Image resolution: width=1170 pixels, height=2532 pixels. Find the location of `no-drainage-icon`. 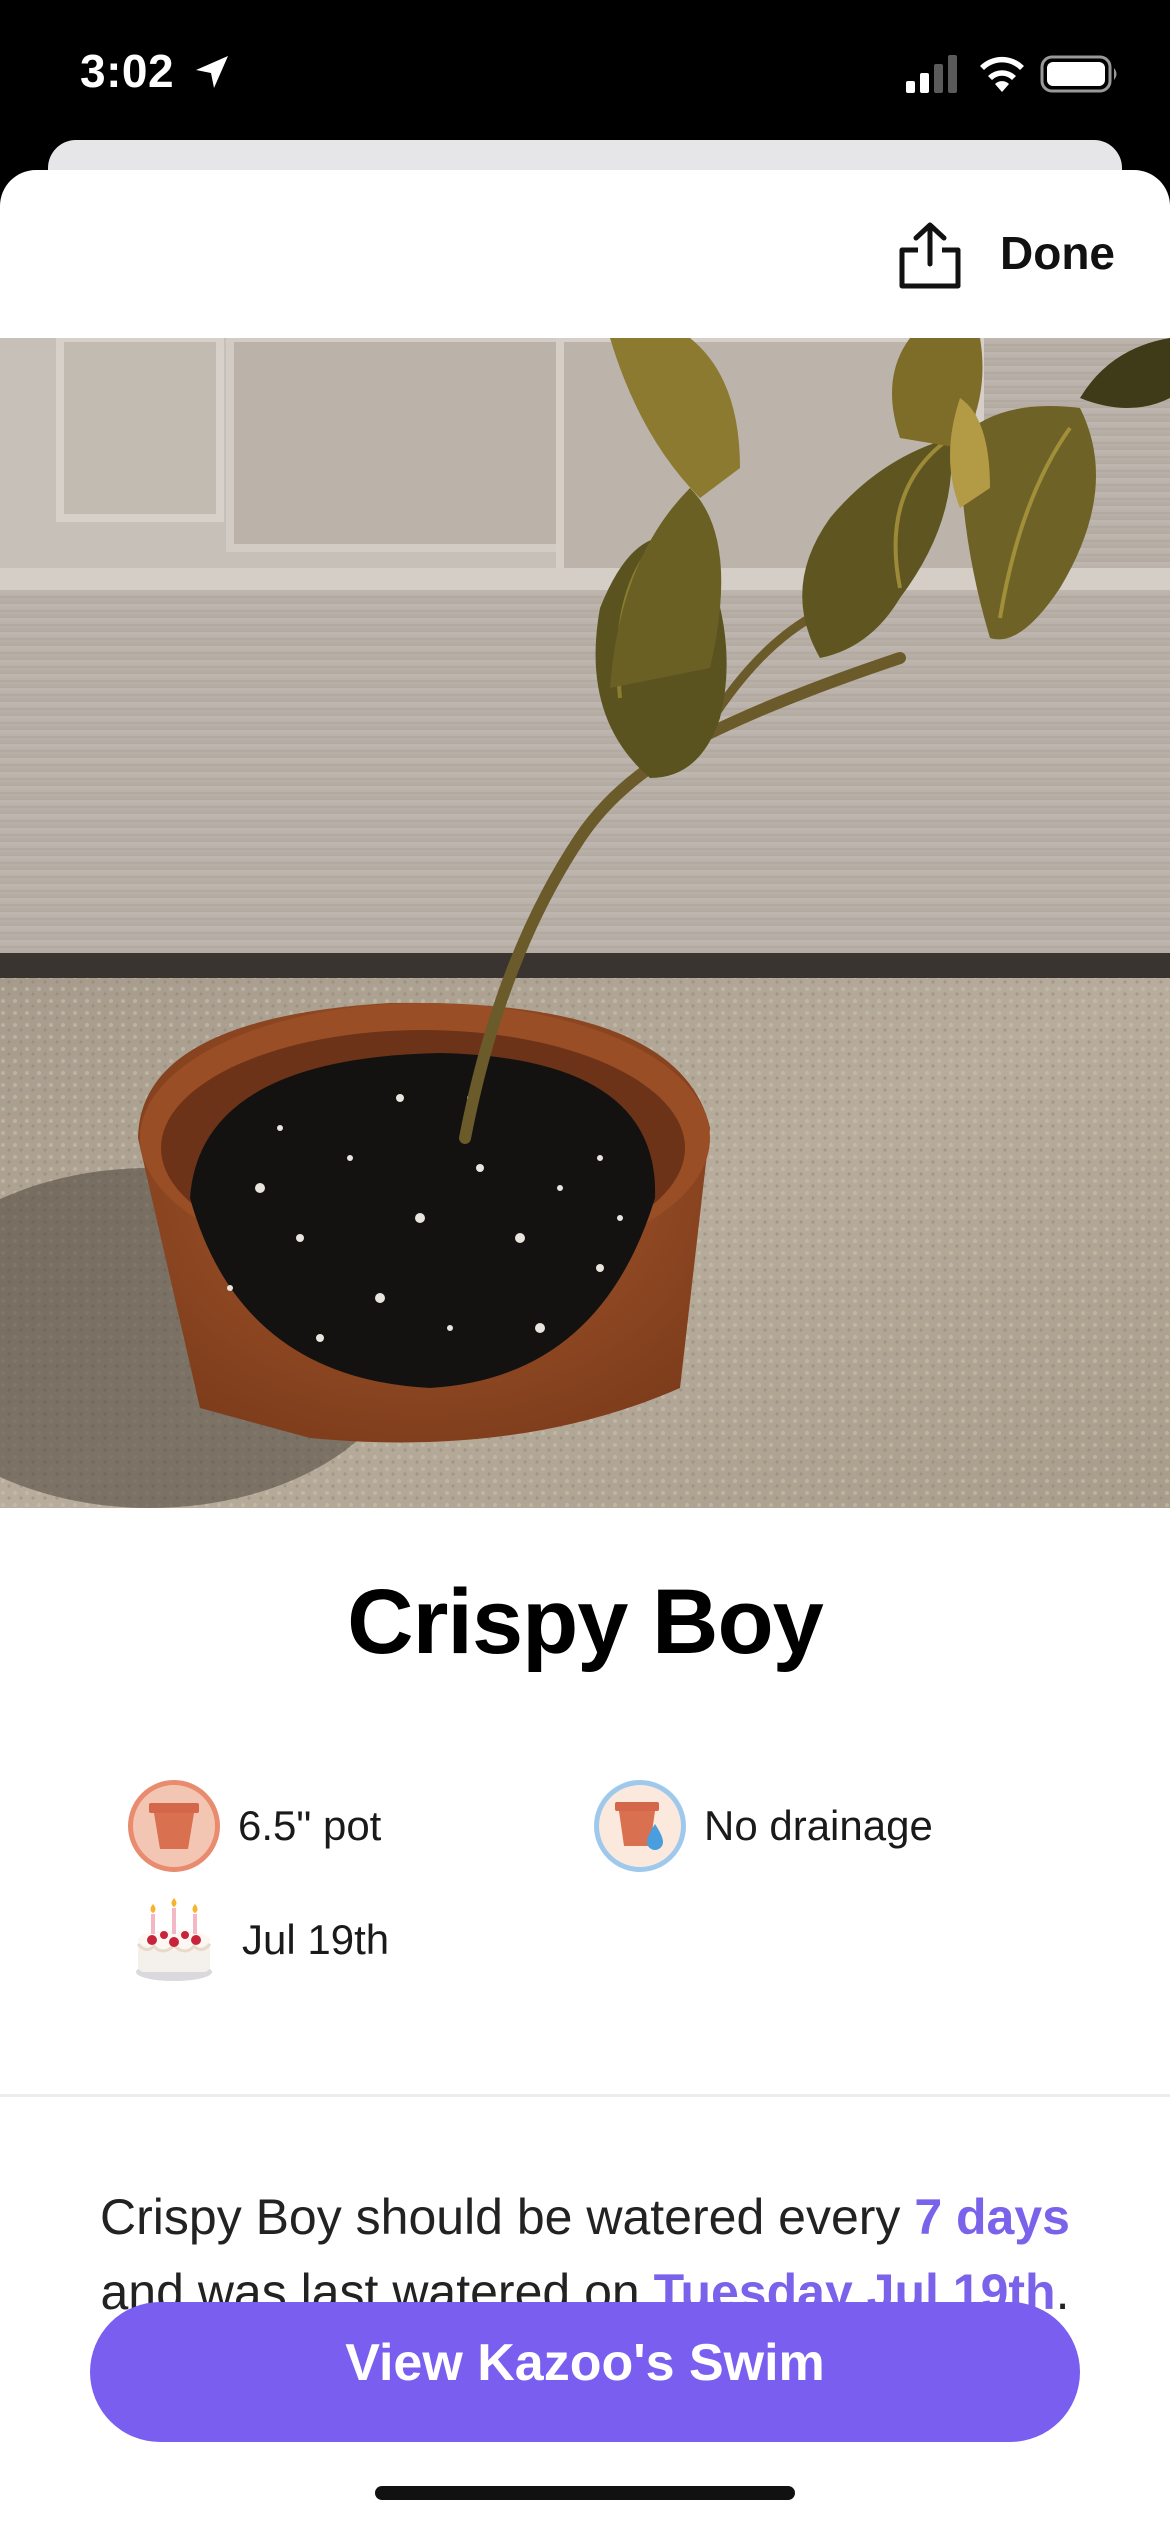

no-drainage-icon is located at coordinates (640, 1826).